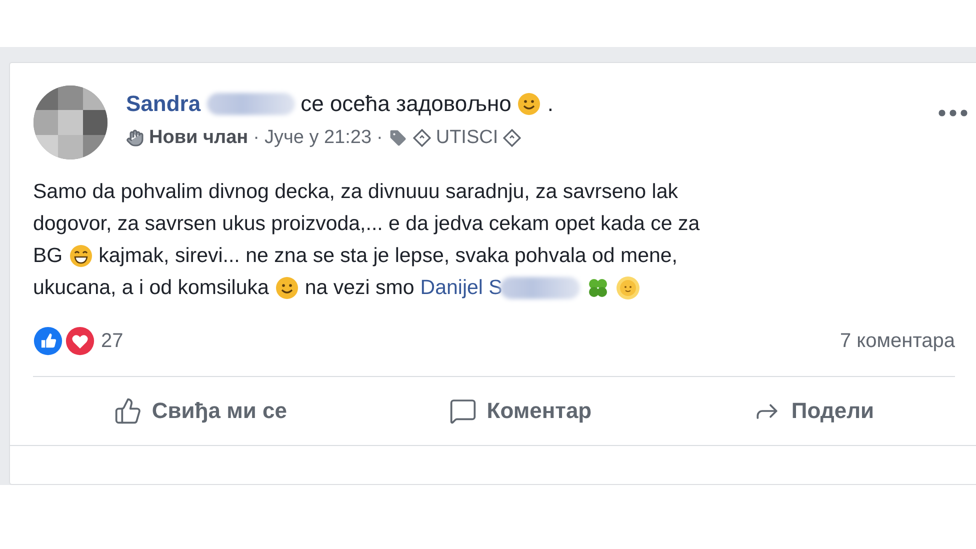  Describe the element at coordinates (200, 411) in the screenshot. I see `action-button: Свиђа ми се` at that location.